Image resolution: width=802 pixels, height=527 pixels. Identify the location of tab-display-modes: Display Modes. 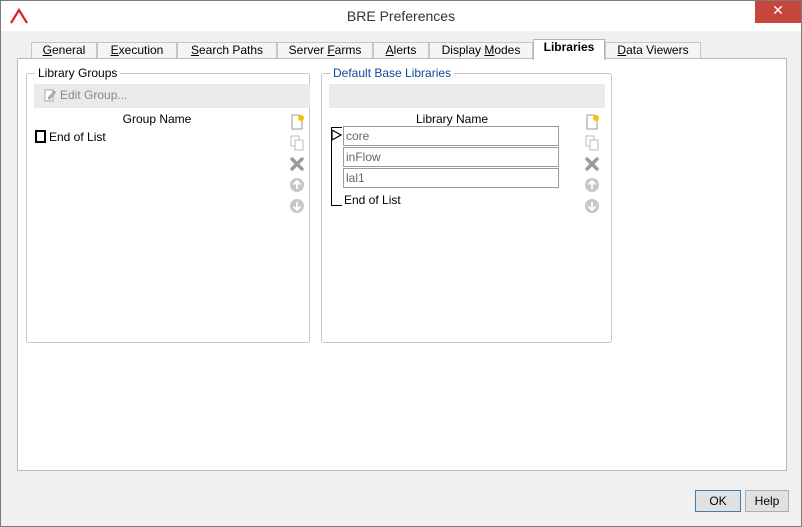
(481, 50).